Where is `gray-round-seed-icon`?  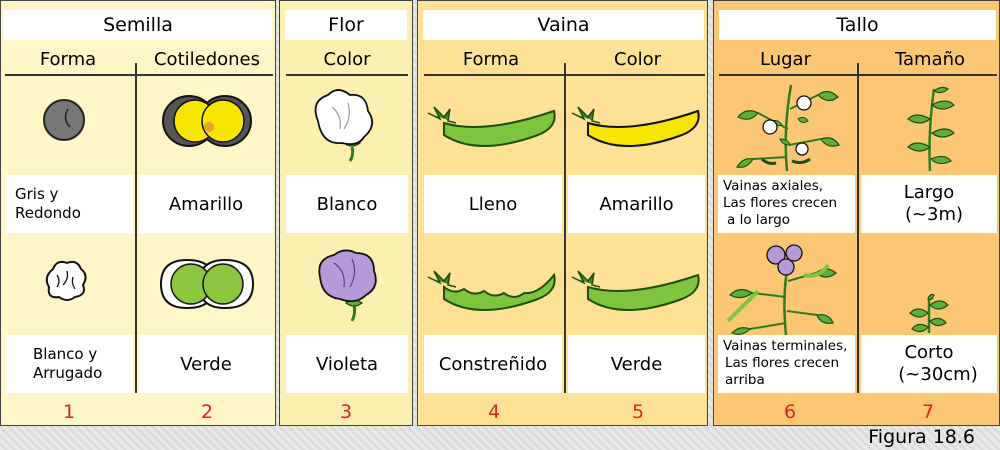
gray-round-seed-icon is located at coordinates (64, 120).